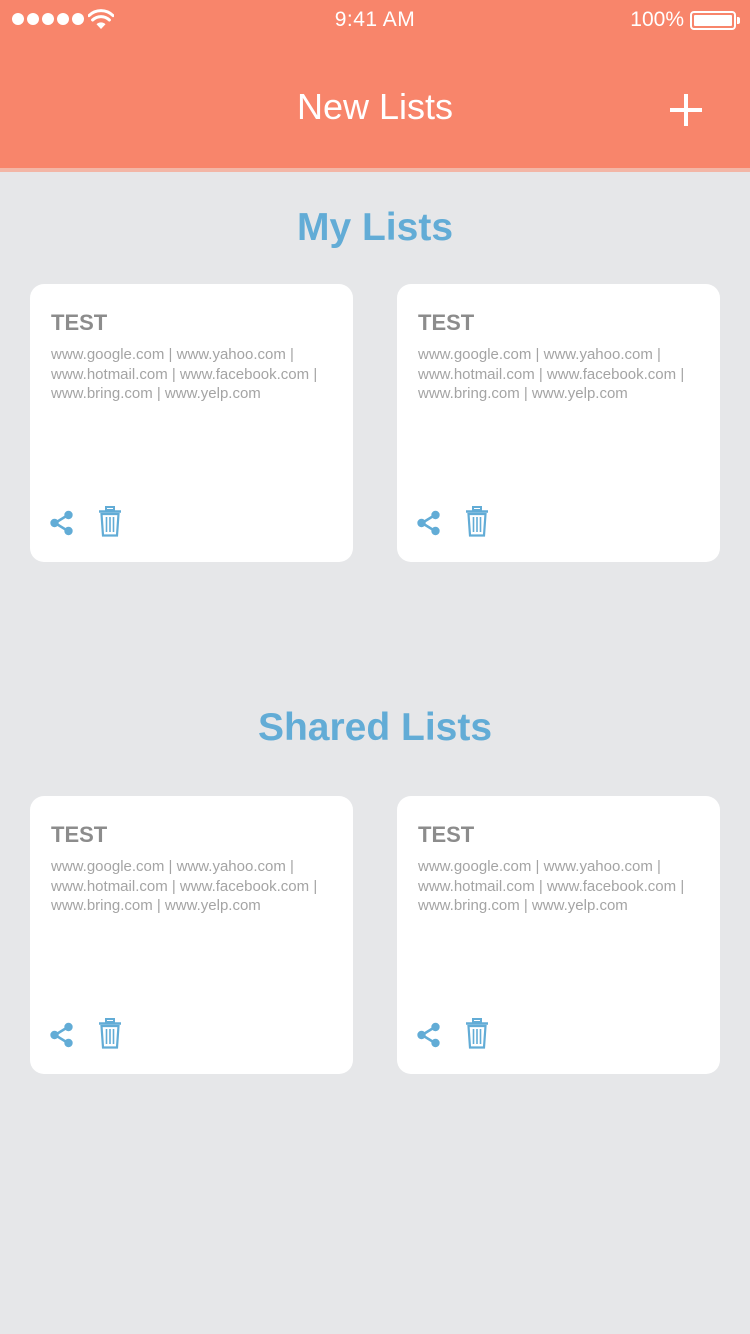 This screenshot has width=750, height=1334. I want to click on header-divider, so click(375, 170).